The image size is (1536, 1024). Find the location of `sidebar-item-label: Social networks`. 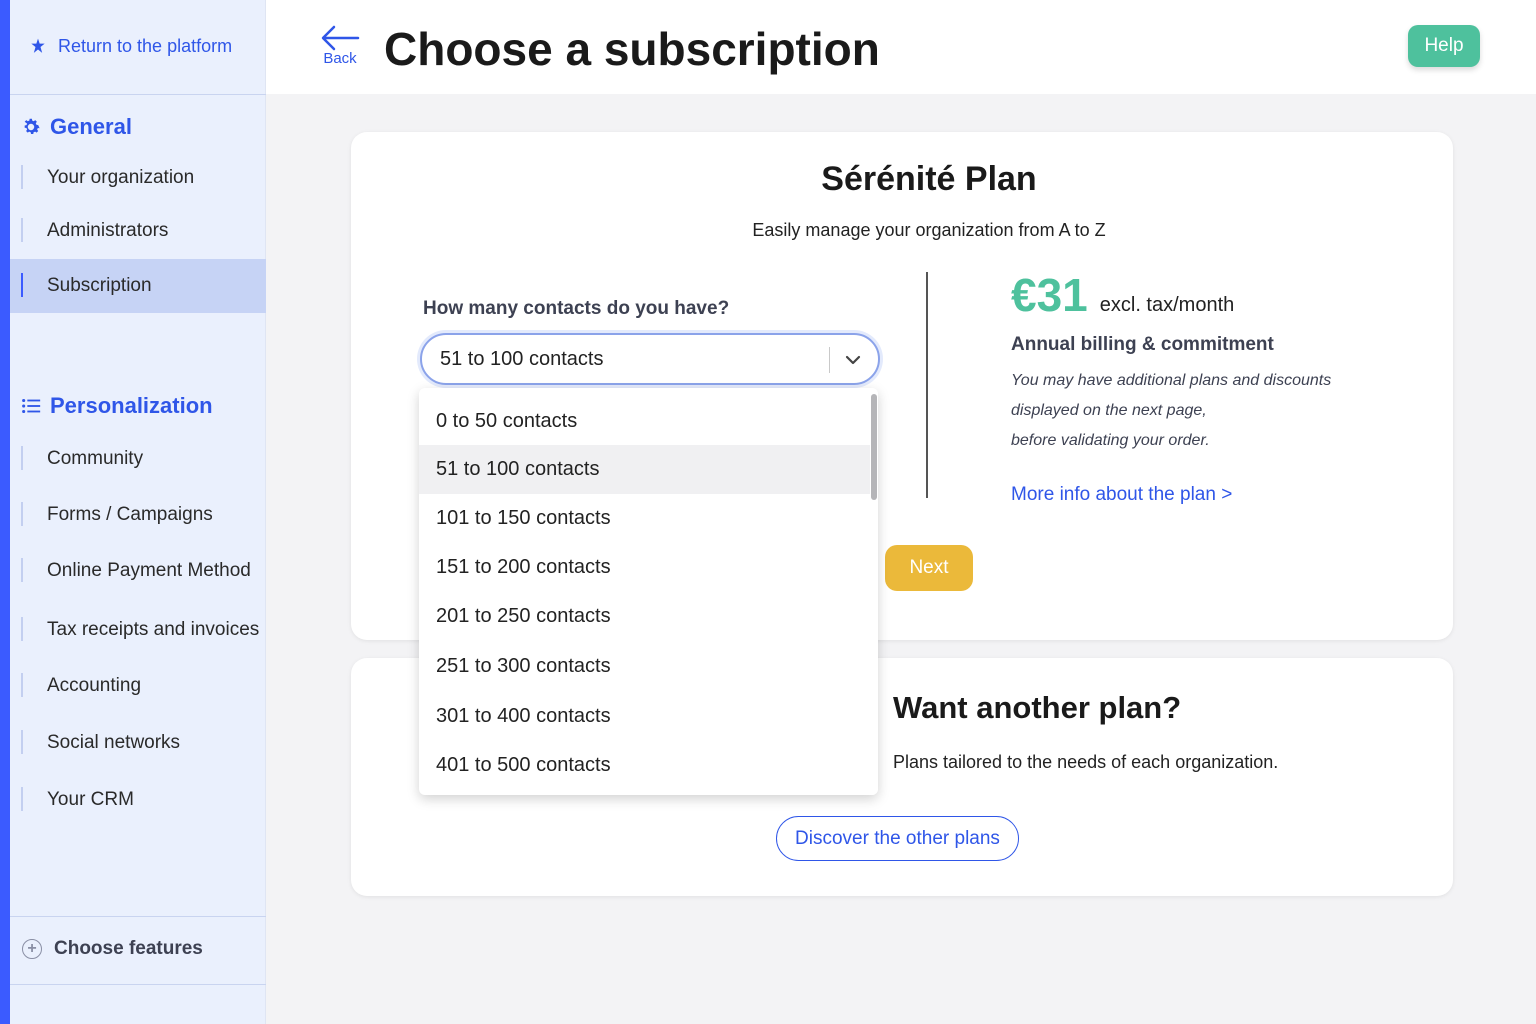

sidebar-item-label: Social networks is located at coordinates (114, 742).